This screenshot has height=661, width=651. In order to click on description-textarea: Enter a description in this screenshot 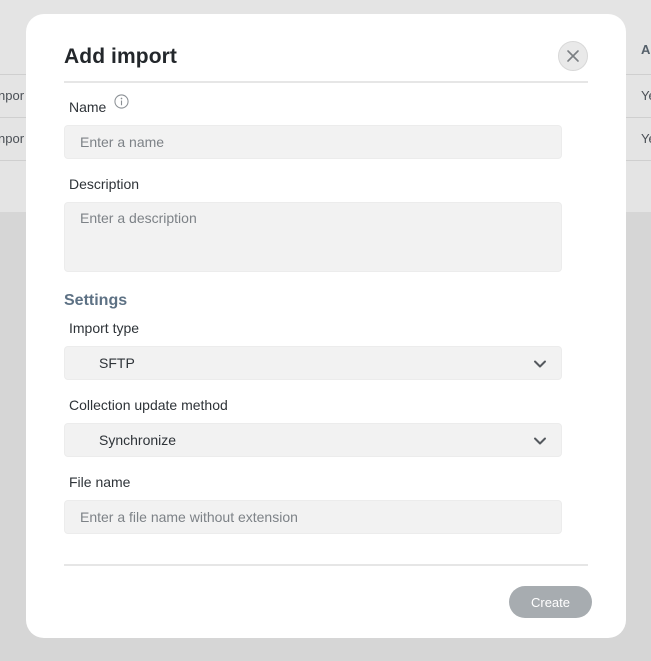, I will do `click(313, 237)`.